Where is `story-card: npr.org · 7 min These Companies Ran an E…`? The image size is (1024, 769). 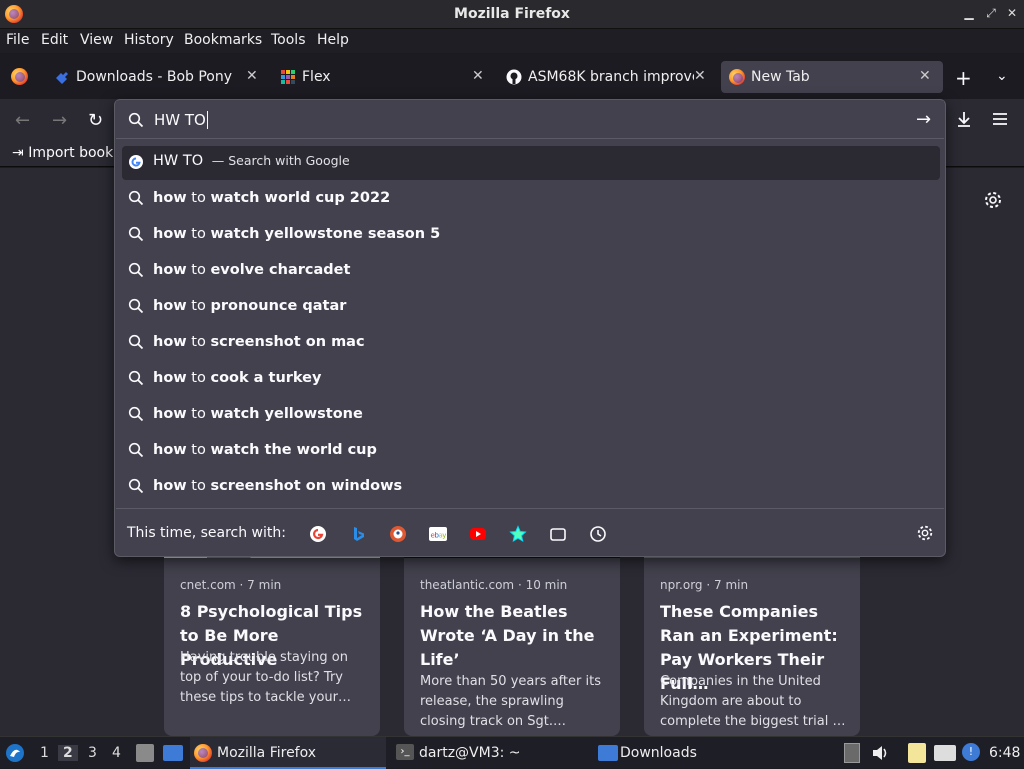 story-card: npr.org · 7 min These Companies Ran an E… is located at coordinates (752, 644).